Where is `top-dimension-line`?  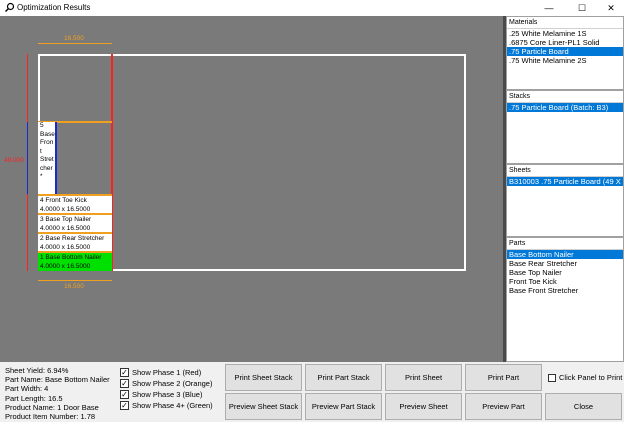
top-dimension-line is located at coordinates (75, 43).